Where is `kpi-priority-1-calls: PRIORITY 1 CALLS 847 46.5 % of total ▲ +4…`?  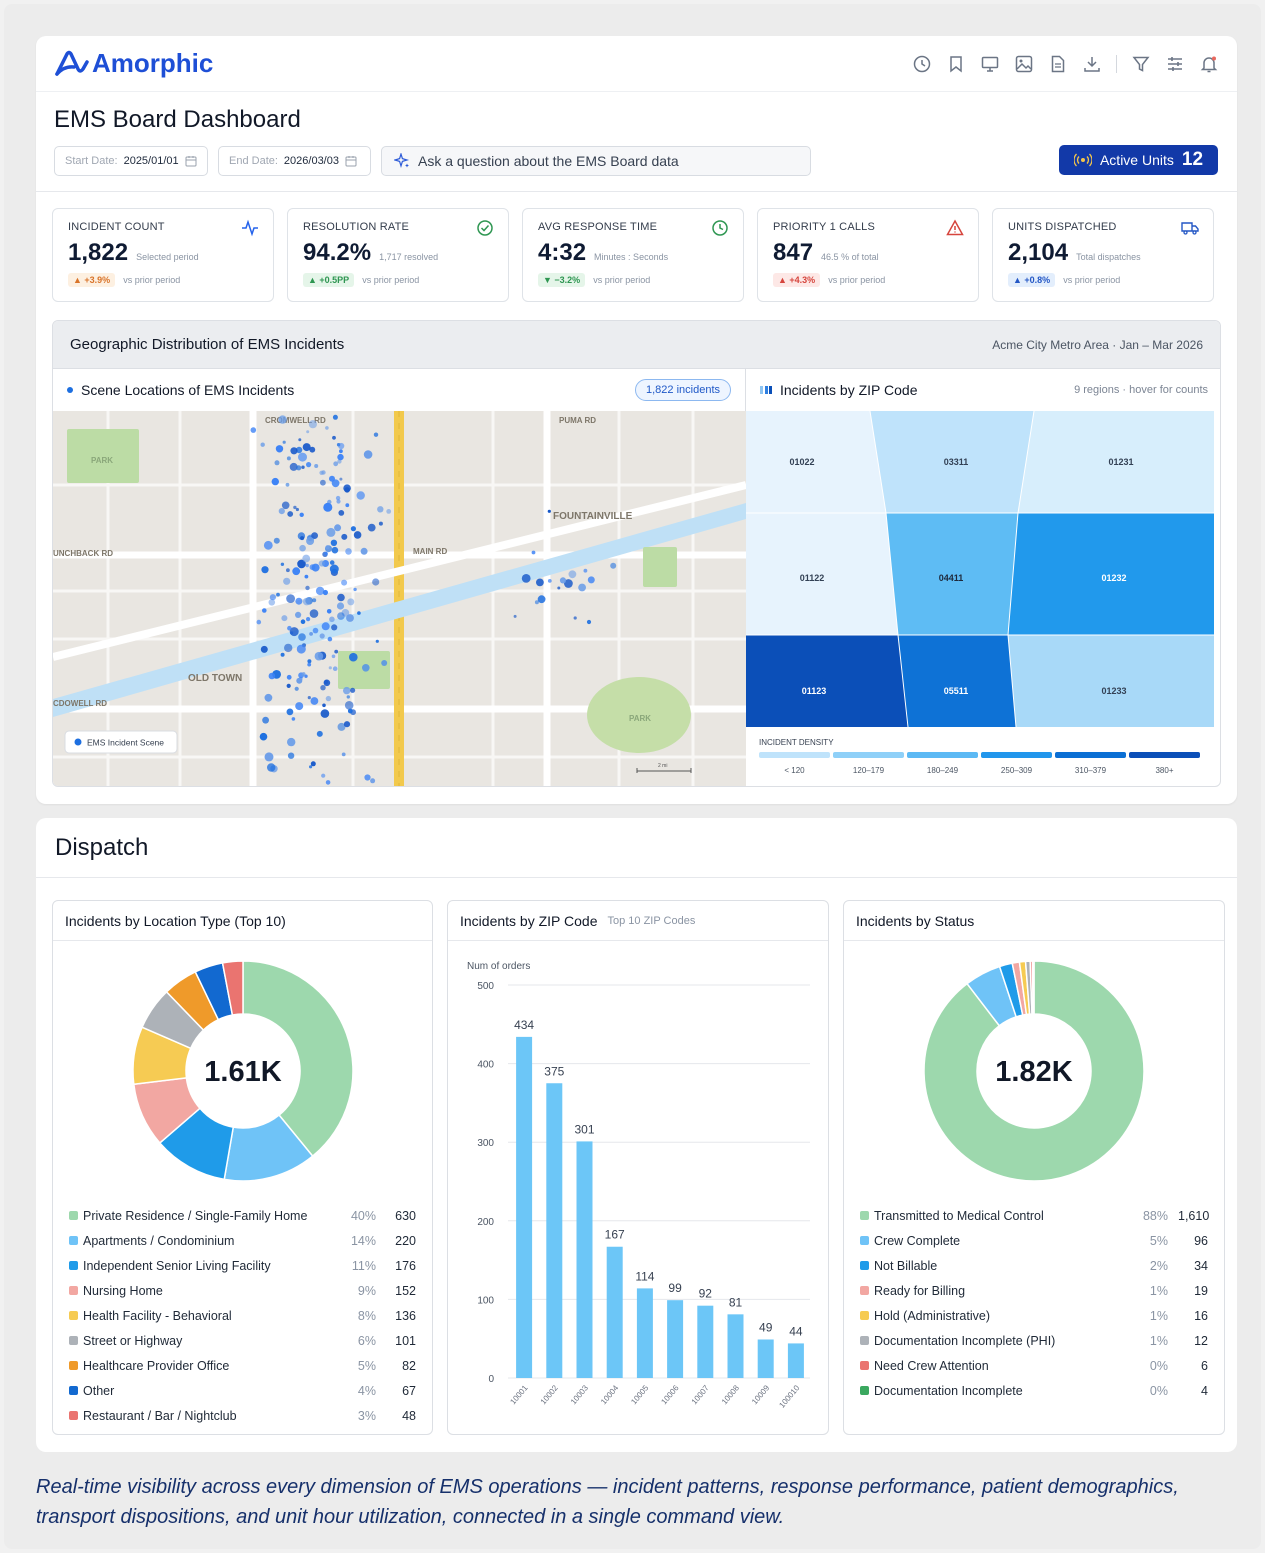
kpi-priority-1-calls: PRIORITY 1 CALLS 847 46.5 % of total ▲ +4… is located at coordinates (868, 255).